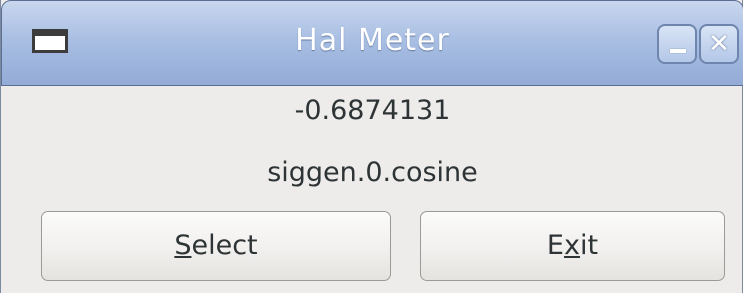  I want to click on exit-label-after: it, so click(589, 245).